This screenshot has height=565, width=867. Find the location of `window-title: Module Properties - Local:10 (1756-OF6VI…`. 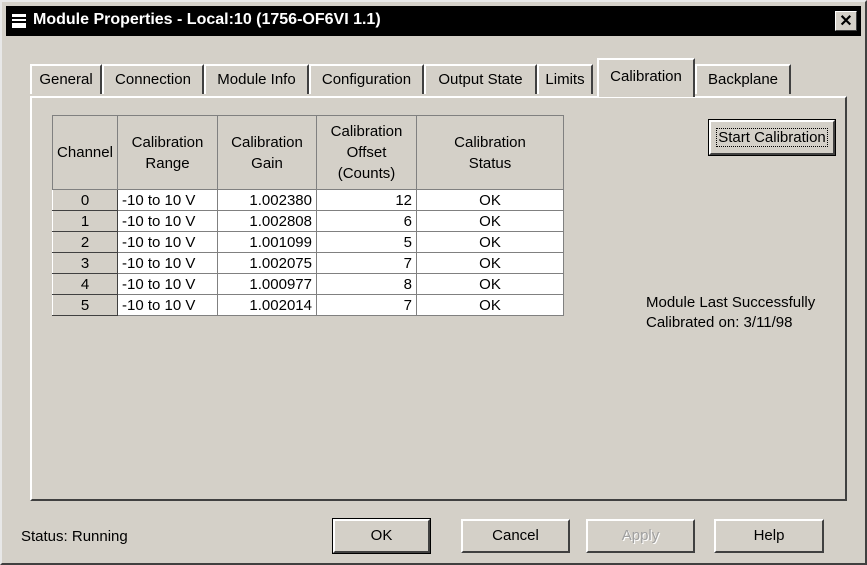

window-title: Module Properties - Local:10 (1756-OF6VI… is located at coordinates (207, 19).